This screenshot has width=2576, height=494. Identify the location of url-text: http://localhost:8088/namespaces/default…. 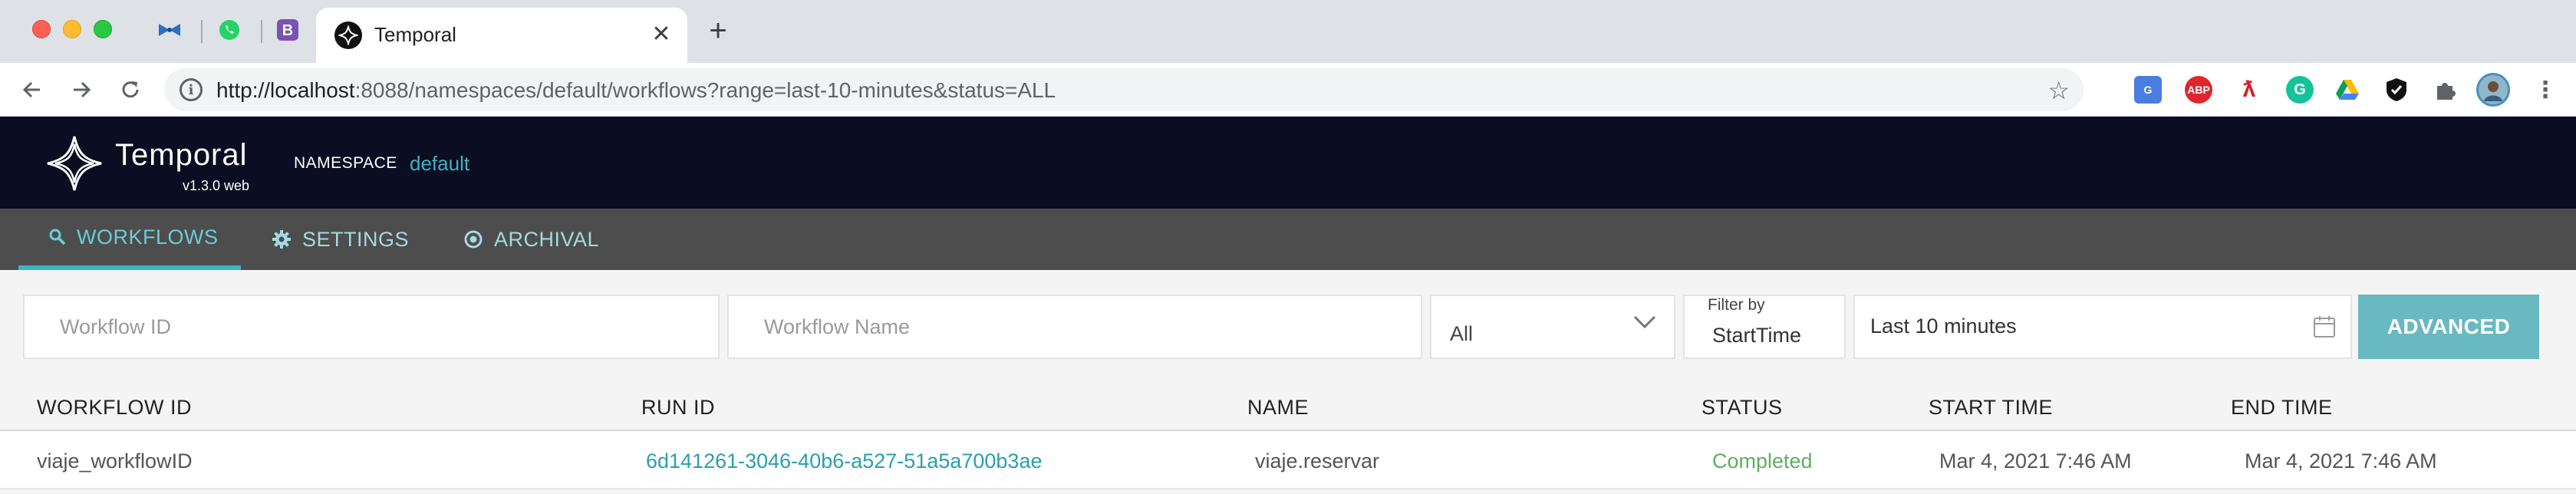
(636, 90).